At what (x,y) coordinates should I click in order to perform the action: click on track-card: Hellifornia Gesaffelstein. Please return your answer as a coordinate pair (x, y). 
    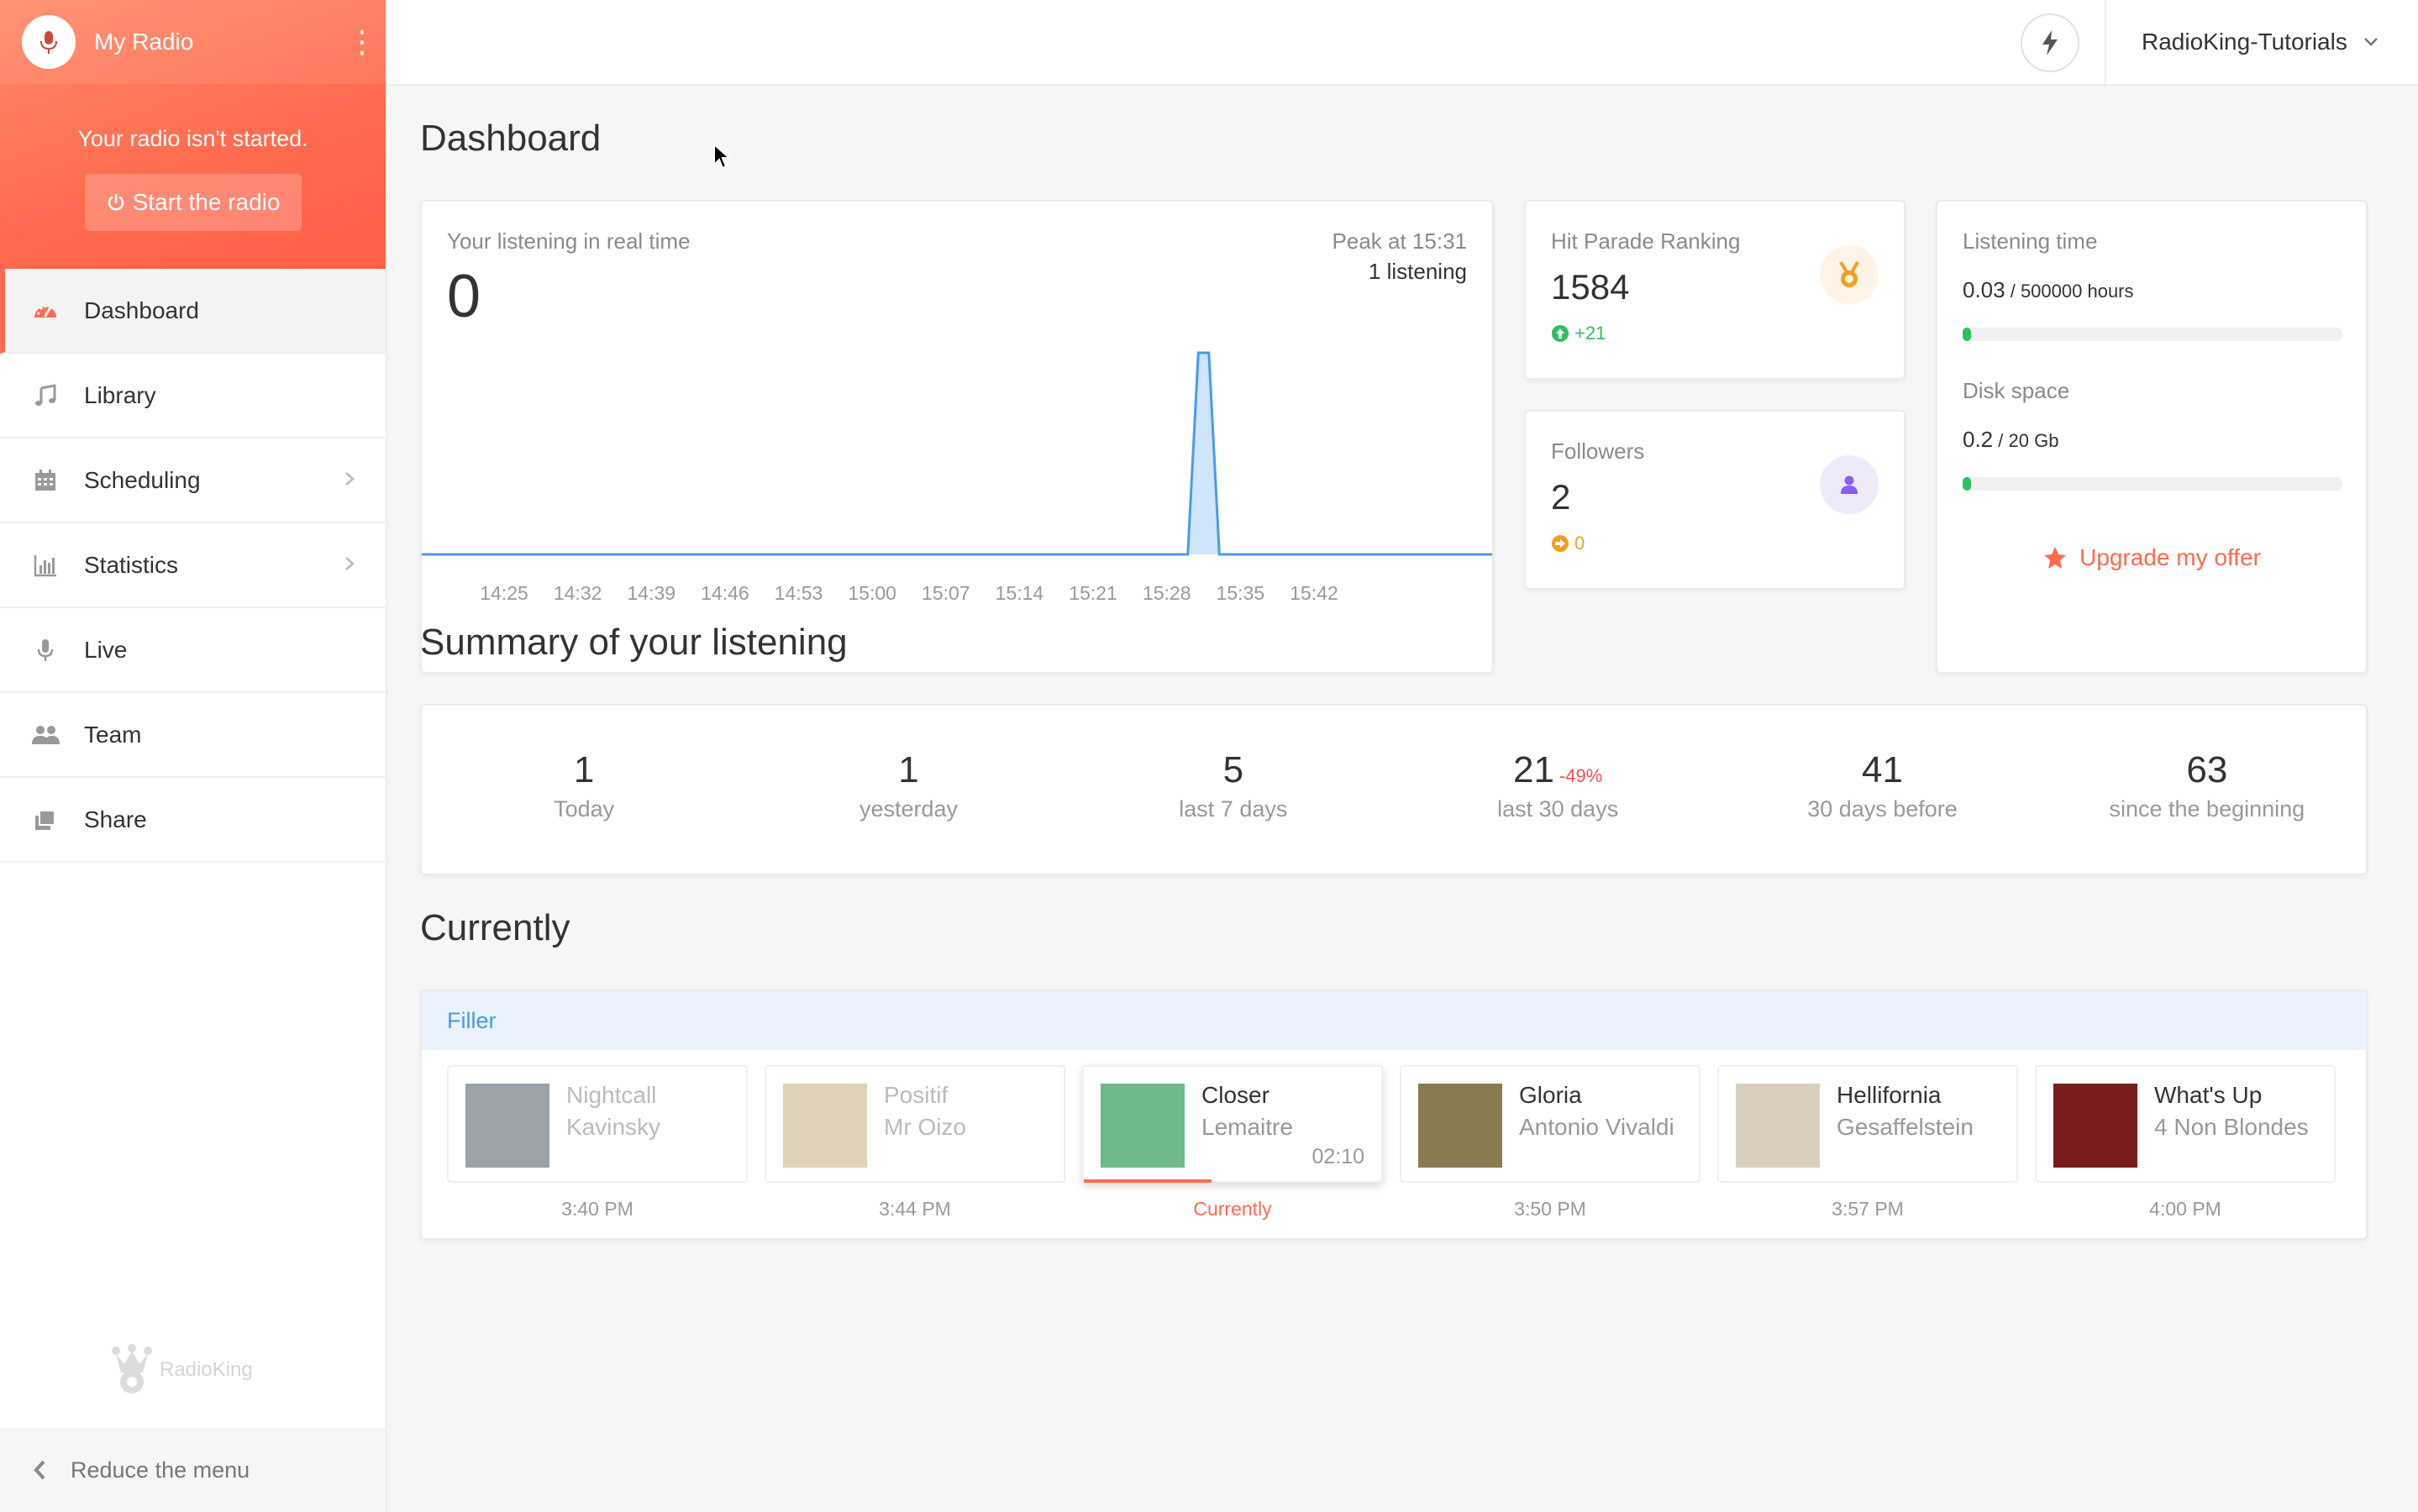
    Looking at the image, I should click on (1867, 1124).